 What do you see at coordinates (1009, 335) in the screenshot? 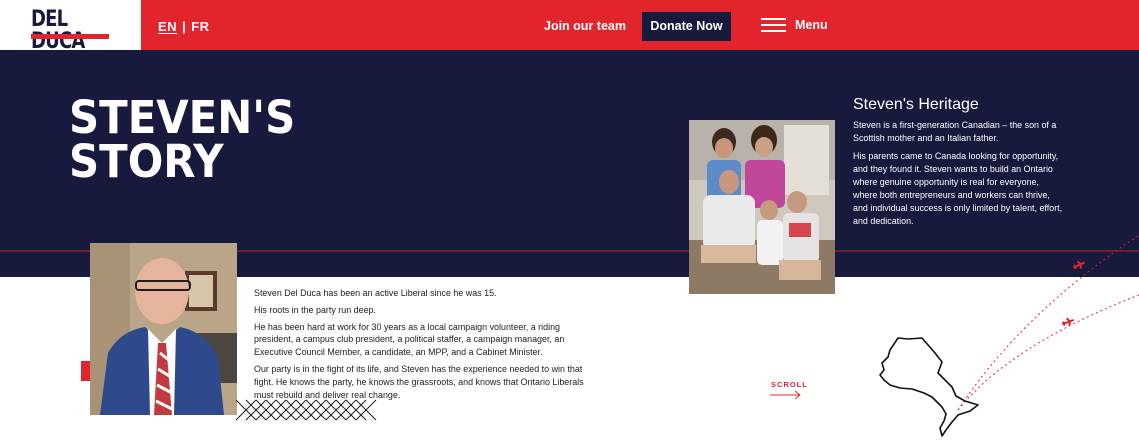
I see `ontario-map-graphic` at bounding box center [1009, 335].